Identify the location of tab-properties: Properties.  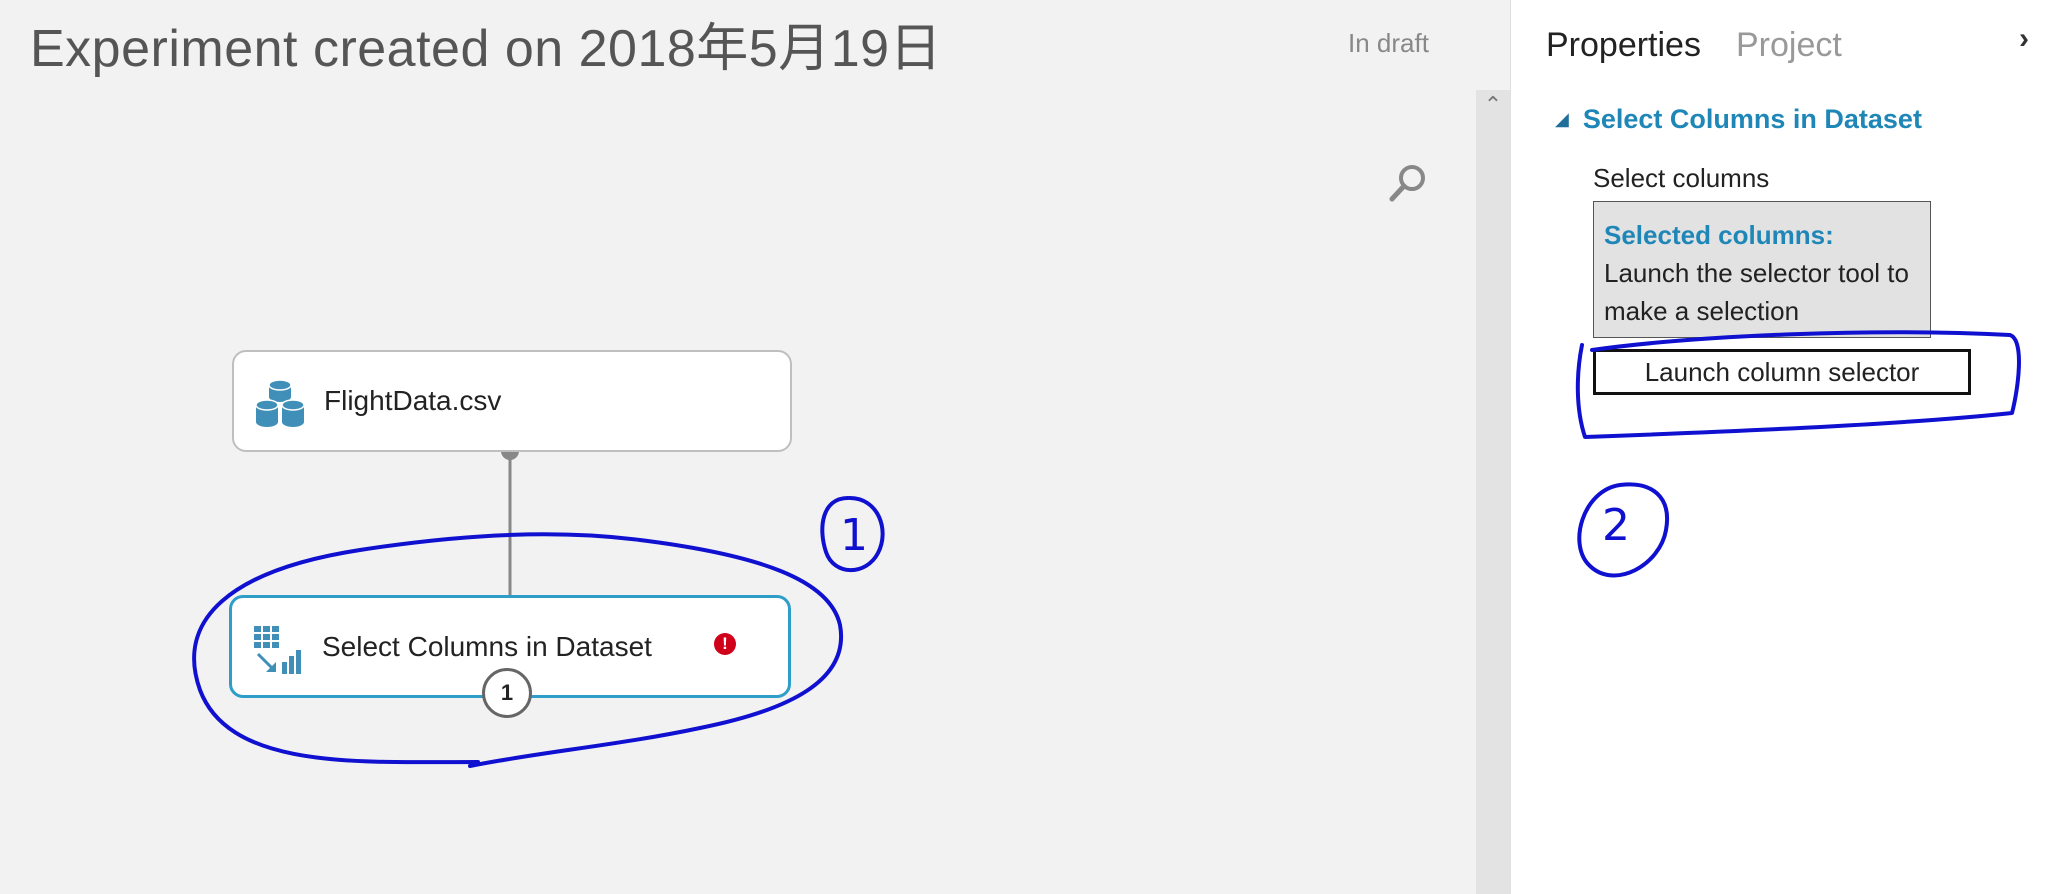
(1623, 45).